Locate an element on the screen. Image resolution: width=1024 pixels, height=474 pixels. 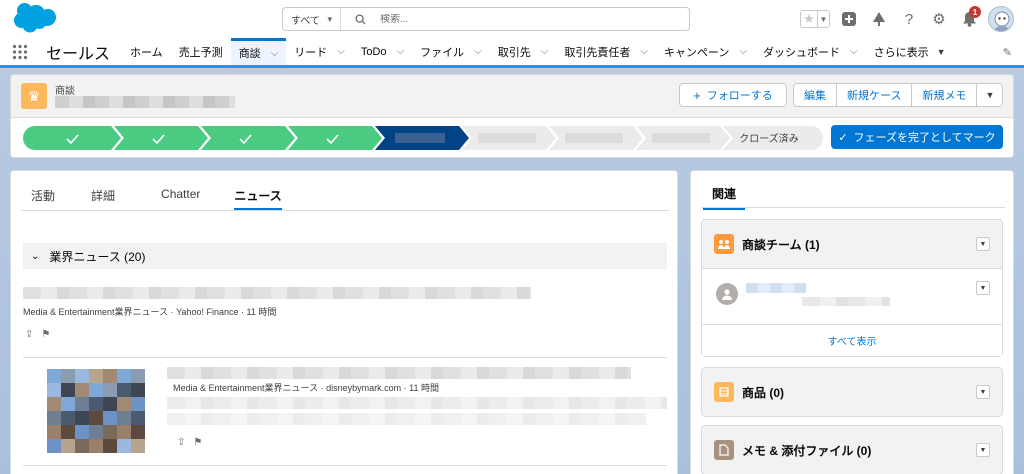
stage-label-redacted is located at coordinates (507, 138).